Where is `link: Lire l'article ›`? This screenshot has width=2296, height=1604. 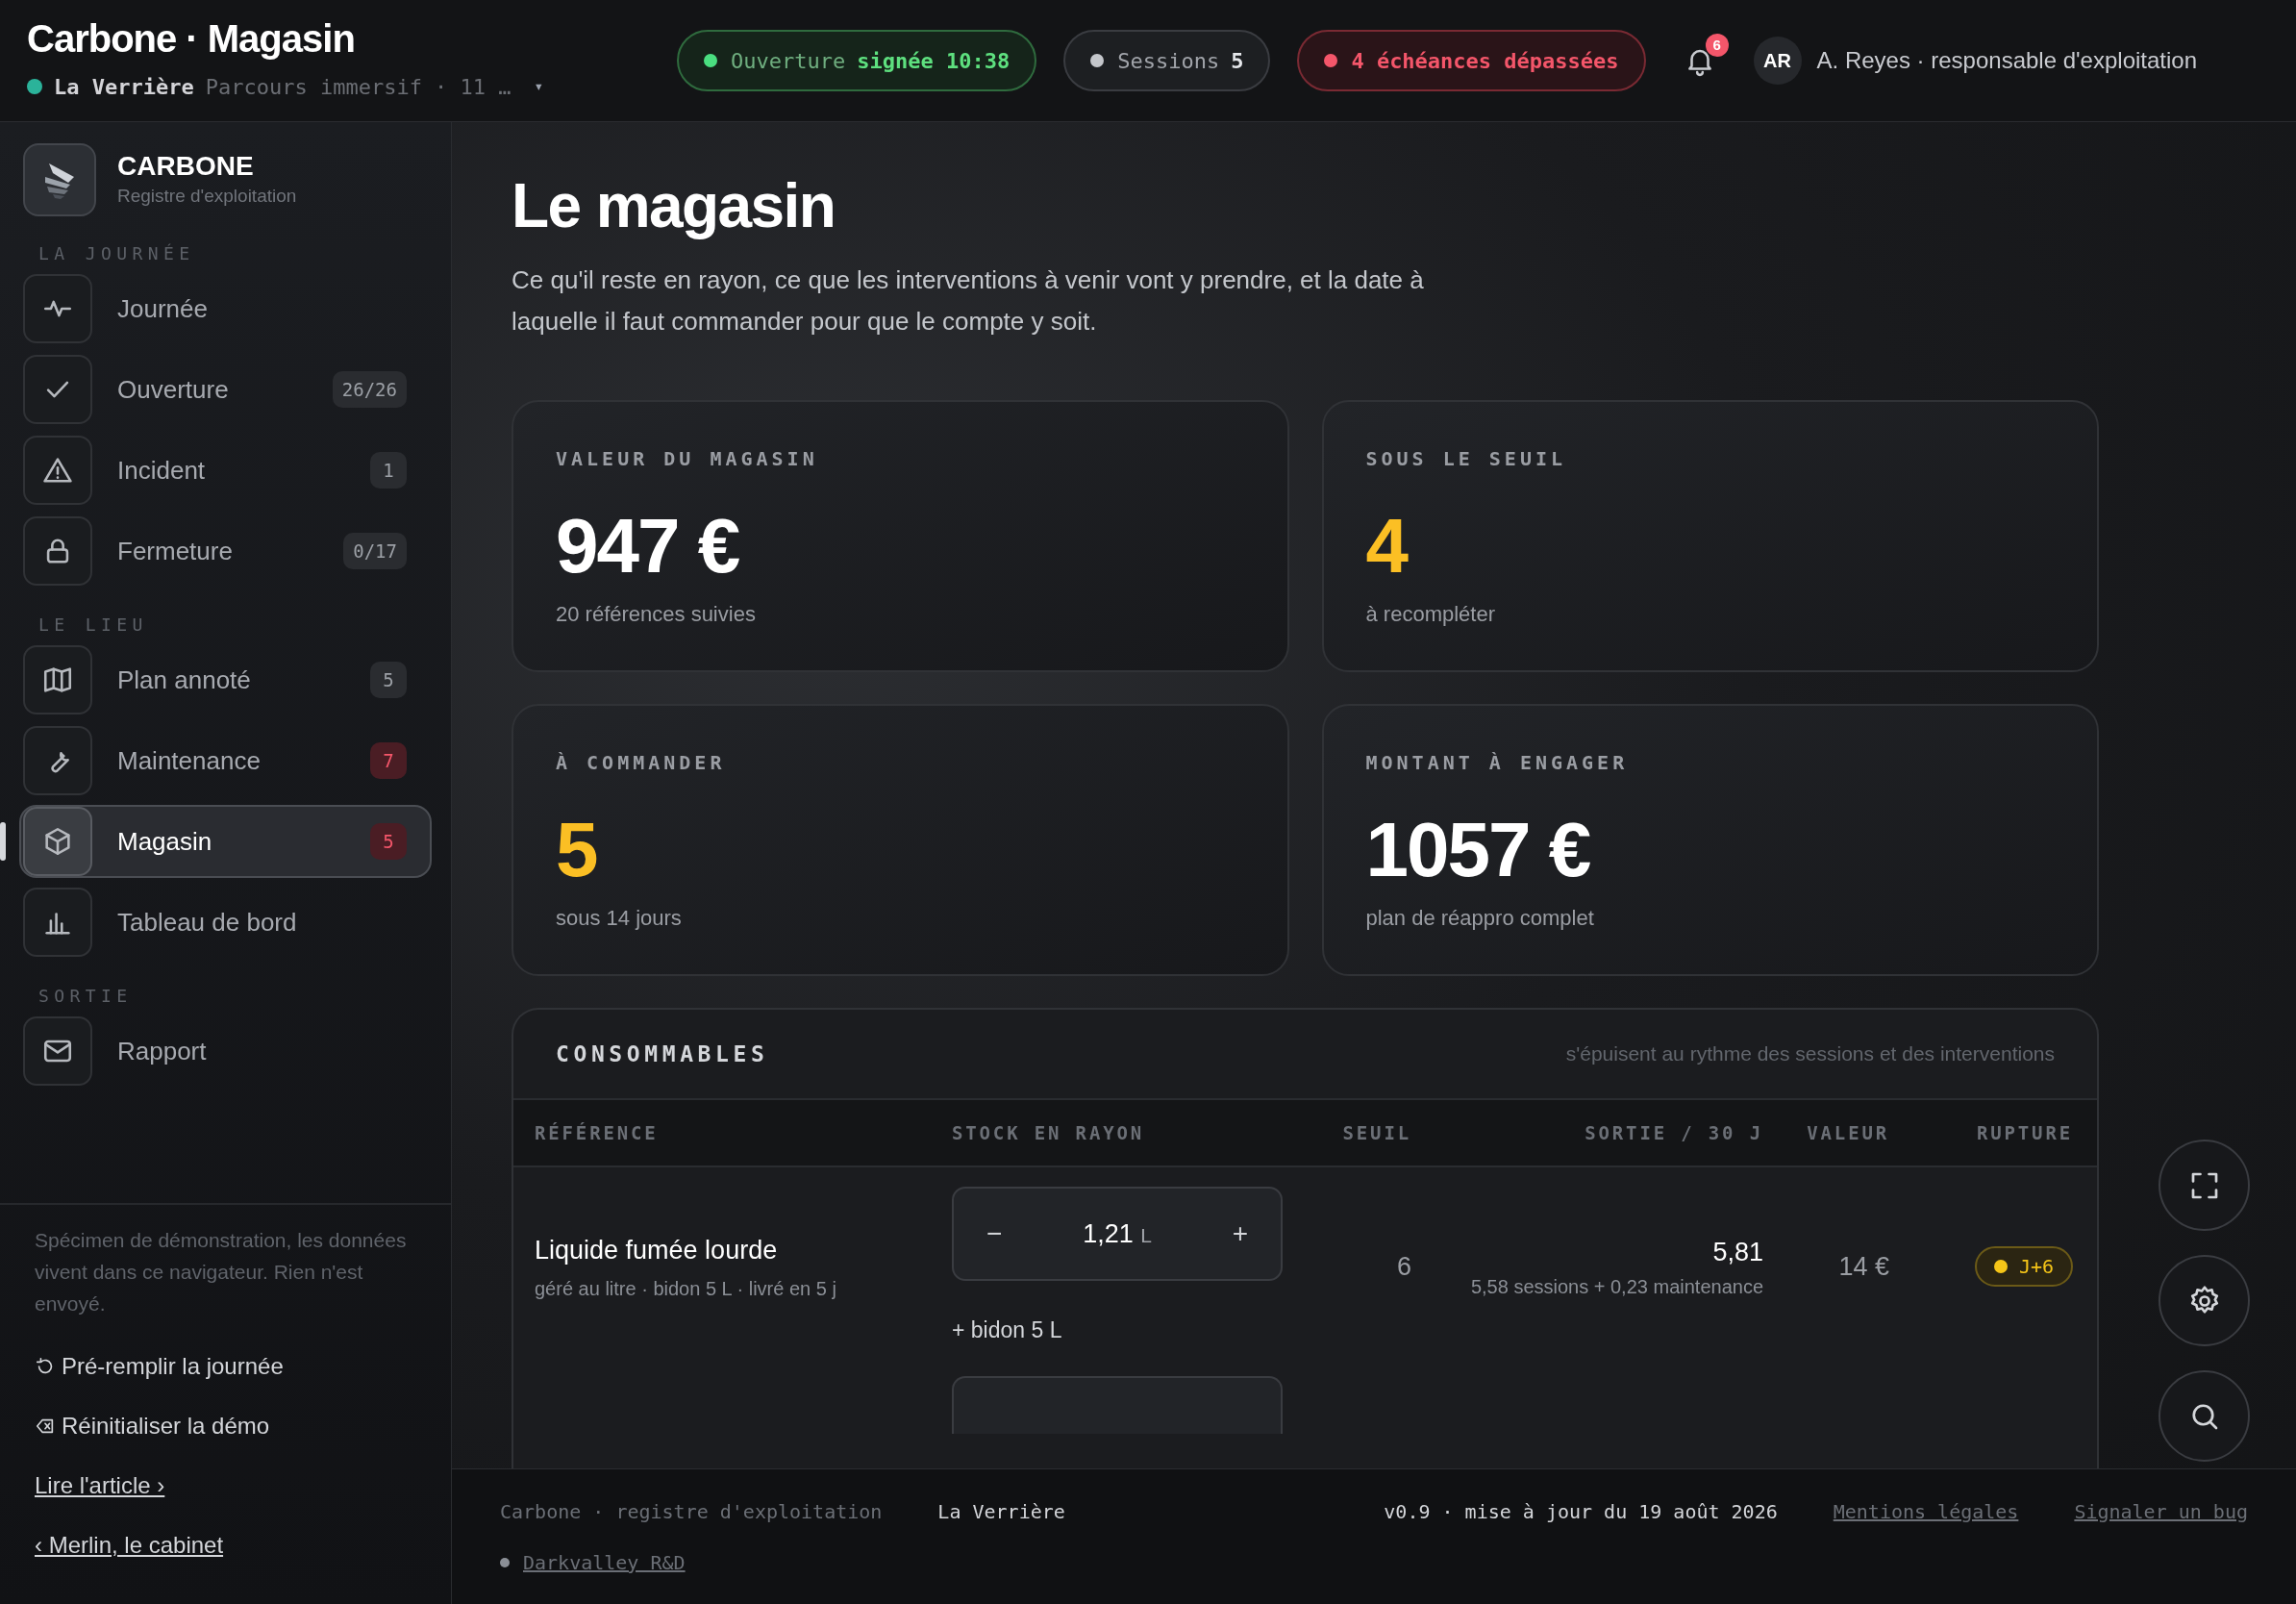
link: Lire l'article › is located at coordinates (100, 1485).